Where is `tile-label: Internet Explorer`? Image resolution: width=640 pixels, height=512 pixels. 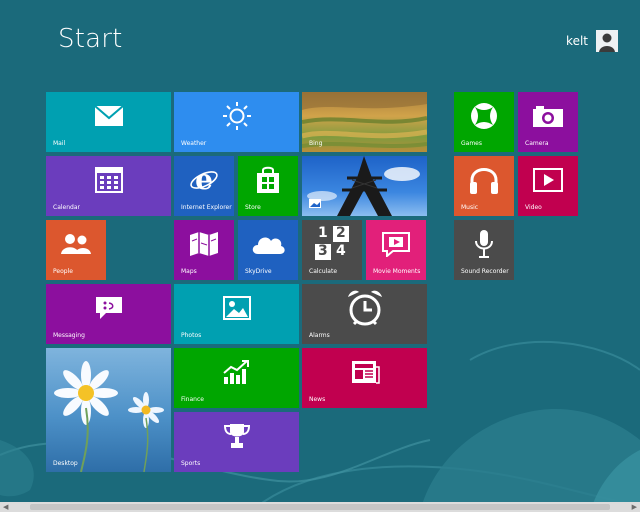 tile-label: Internet Explorer is located at coordinates (206, 207).